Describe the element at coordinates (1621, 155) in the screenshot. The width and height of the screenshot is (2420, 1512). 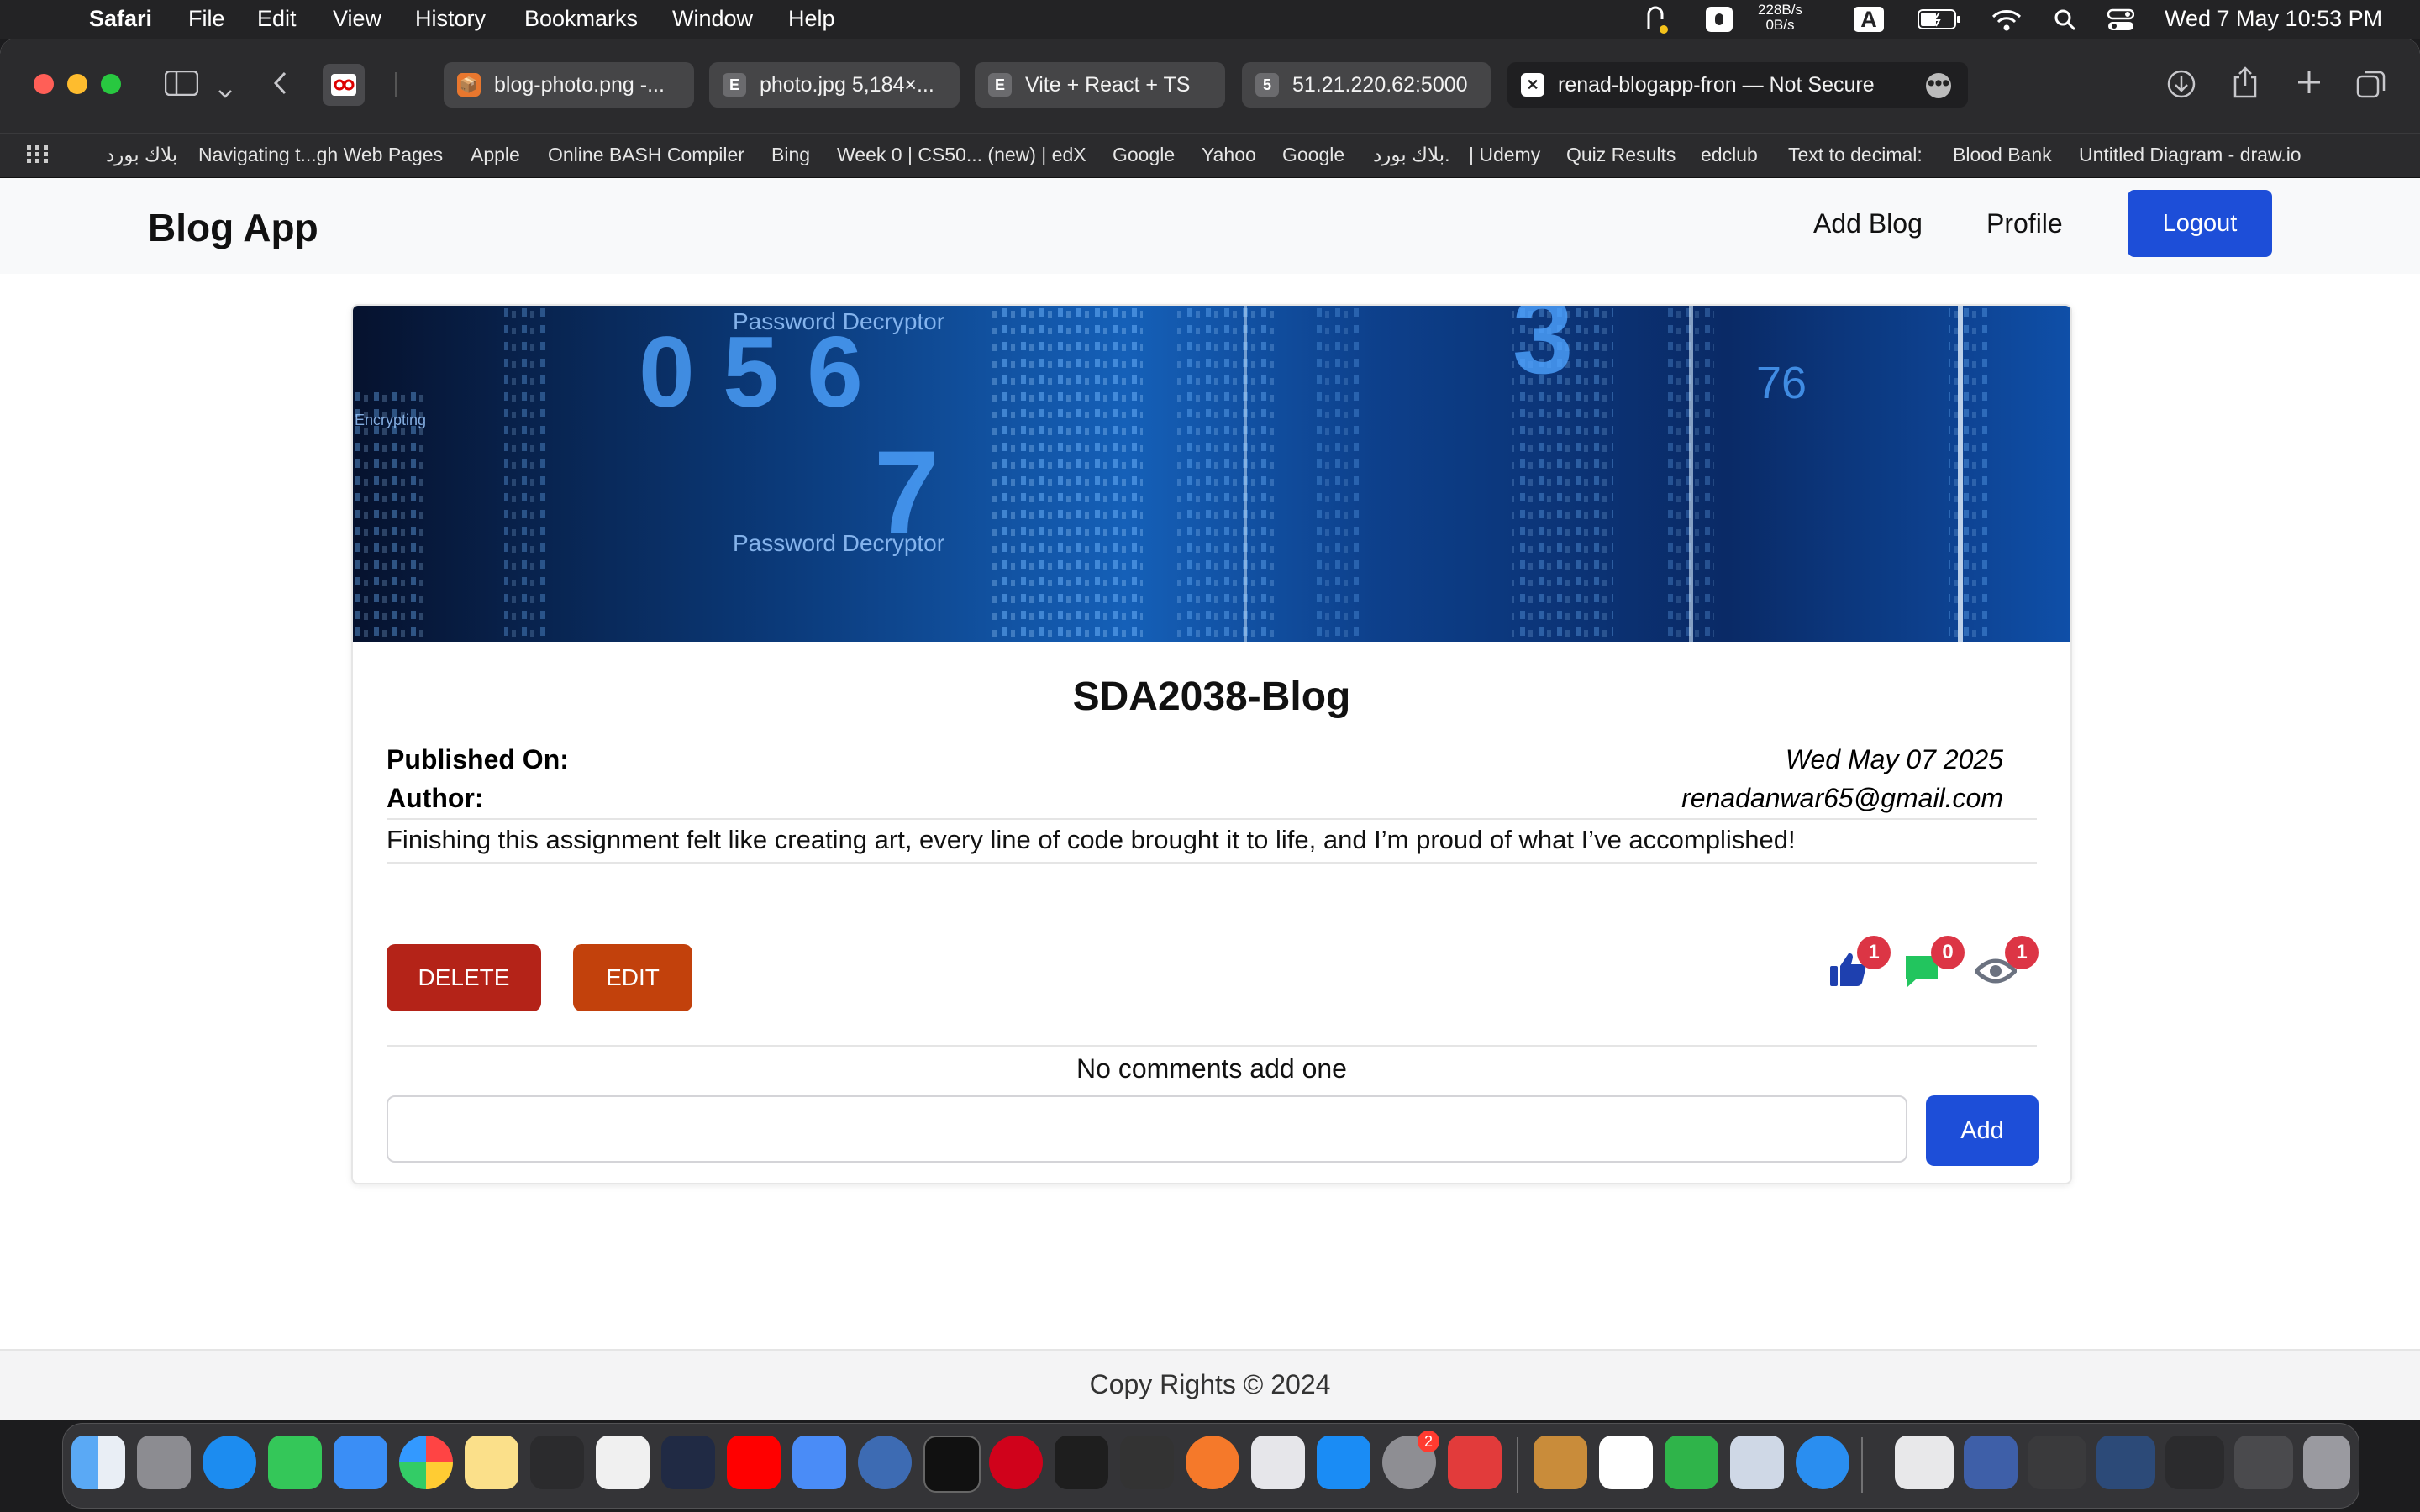
I see `bookmark-item: Quiz Results` at that location.